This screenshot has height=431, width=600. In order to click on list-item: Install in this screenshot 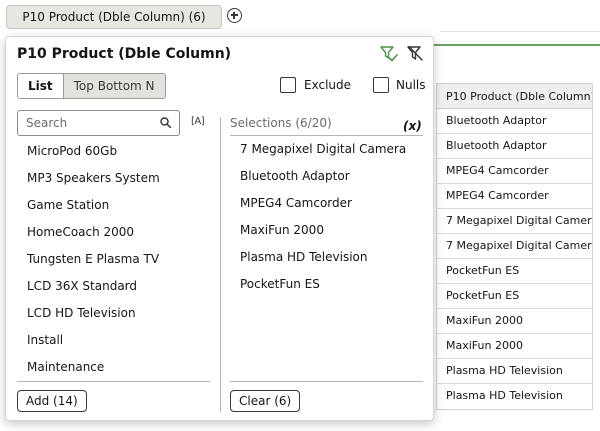, I will do `click(45, 340)`.